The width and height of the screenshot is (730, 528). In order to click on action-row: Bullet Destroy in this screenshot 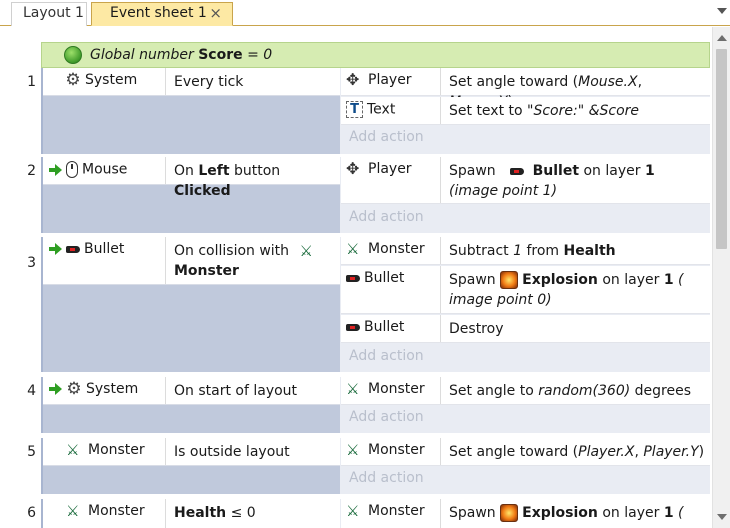, I will do `click(525, 329)`.